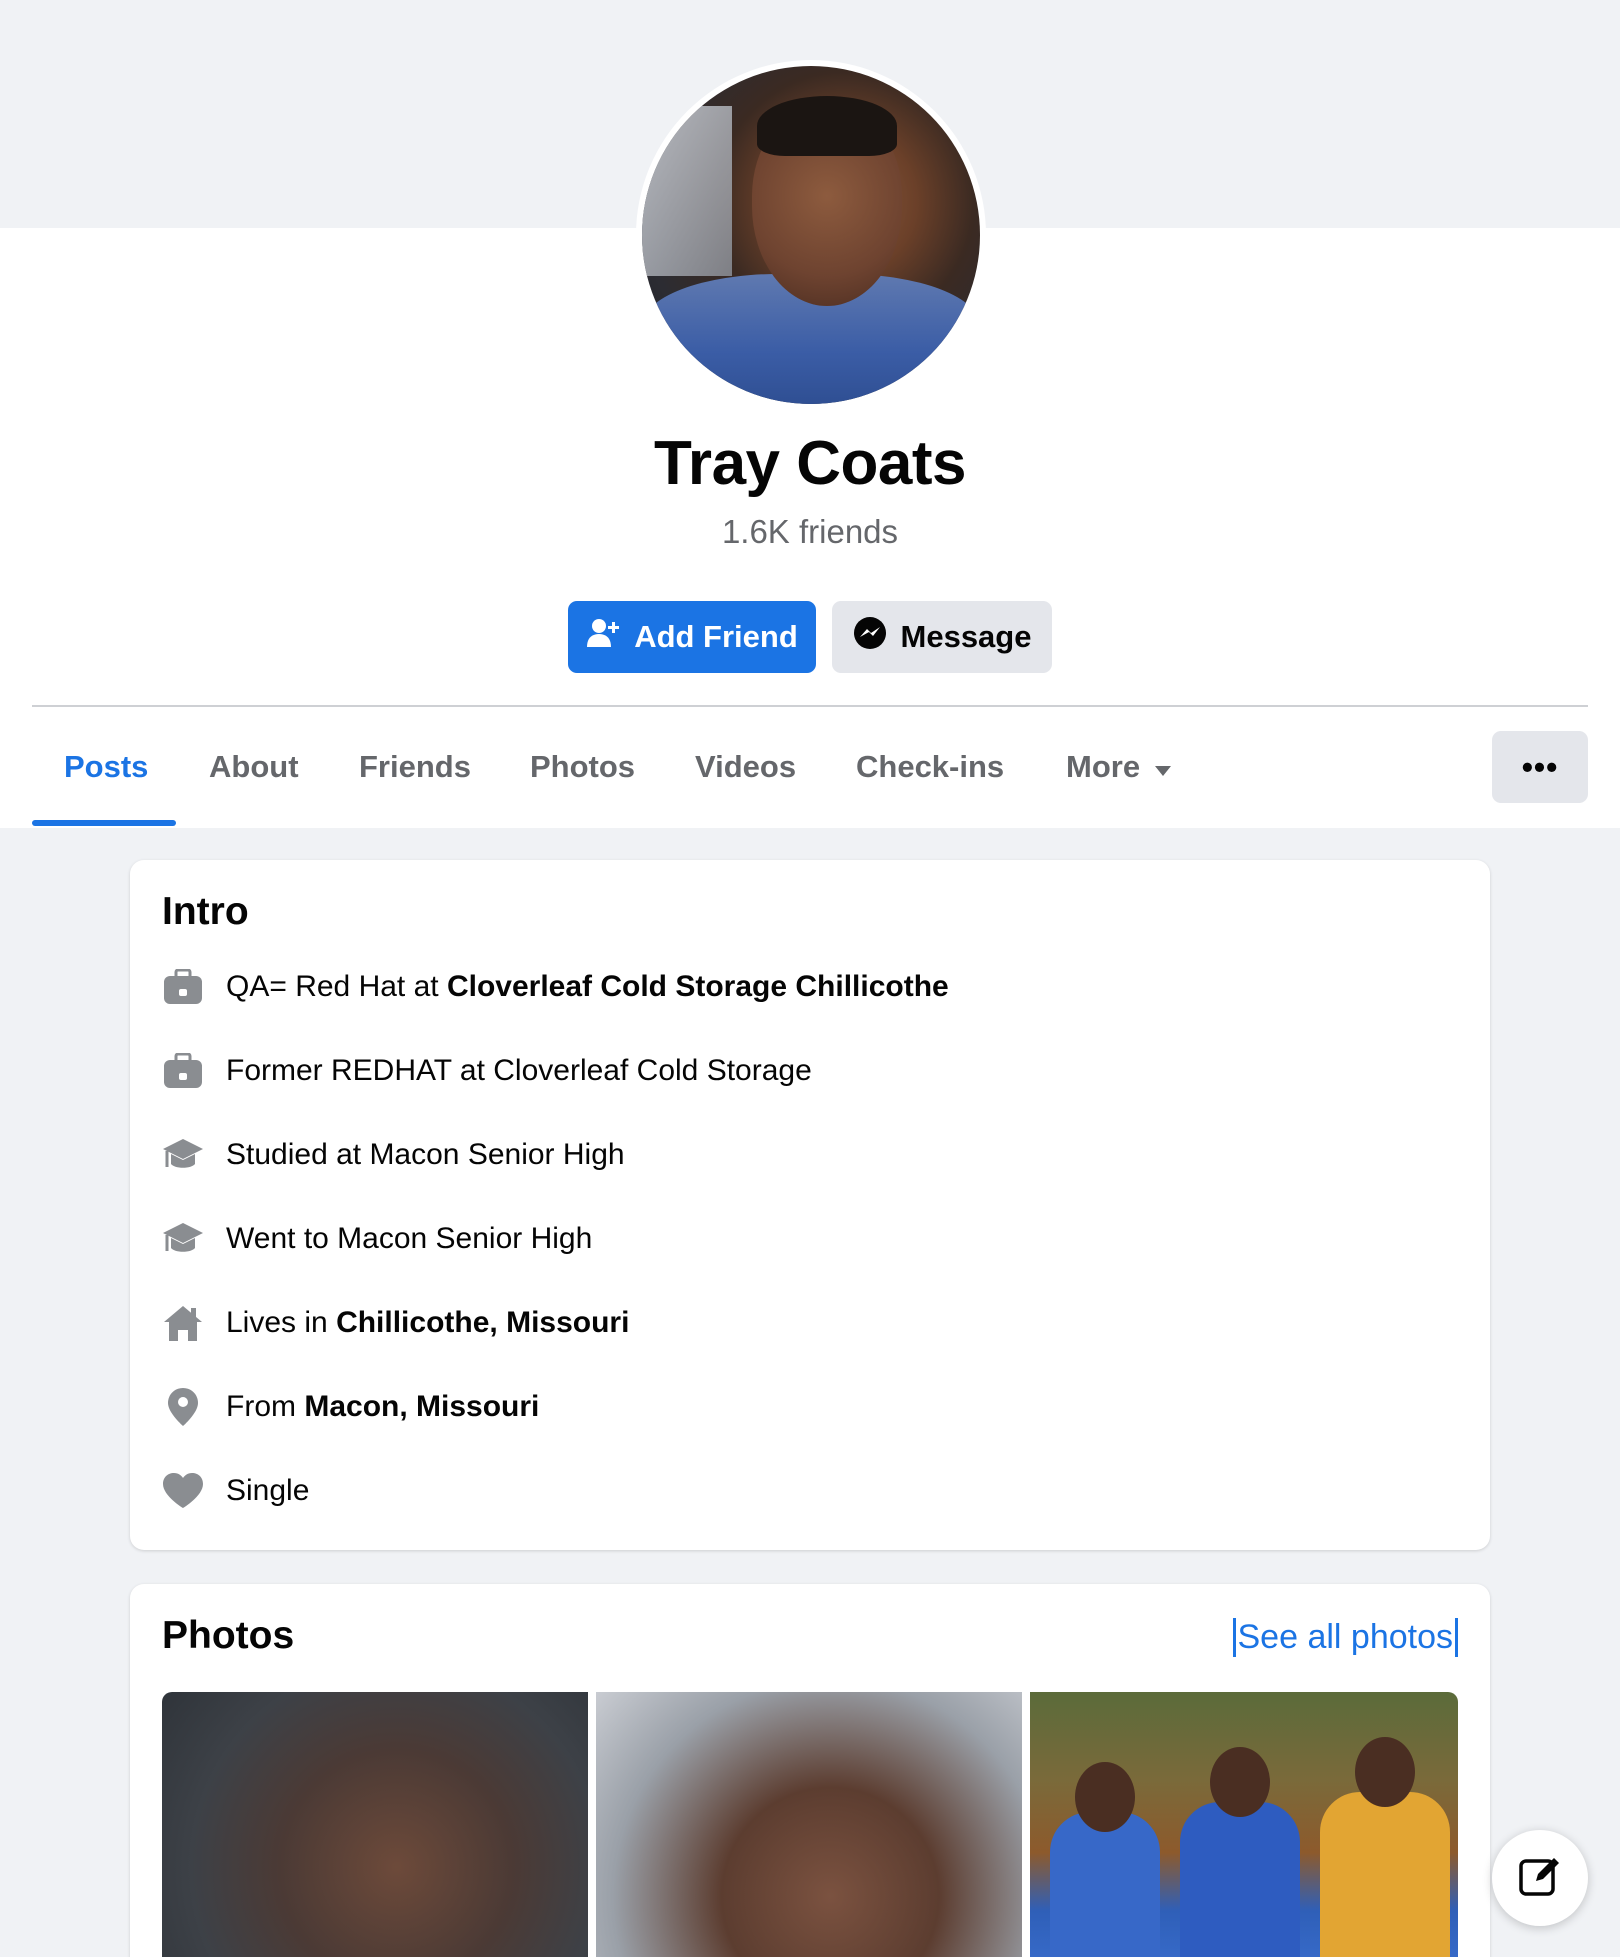  I want to click on profile-name: Tray Coats, so click(810, 463).